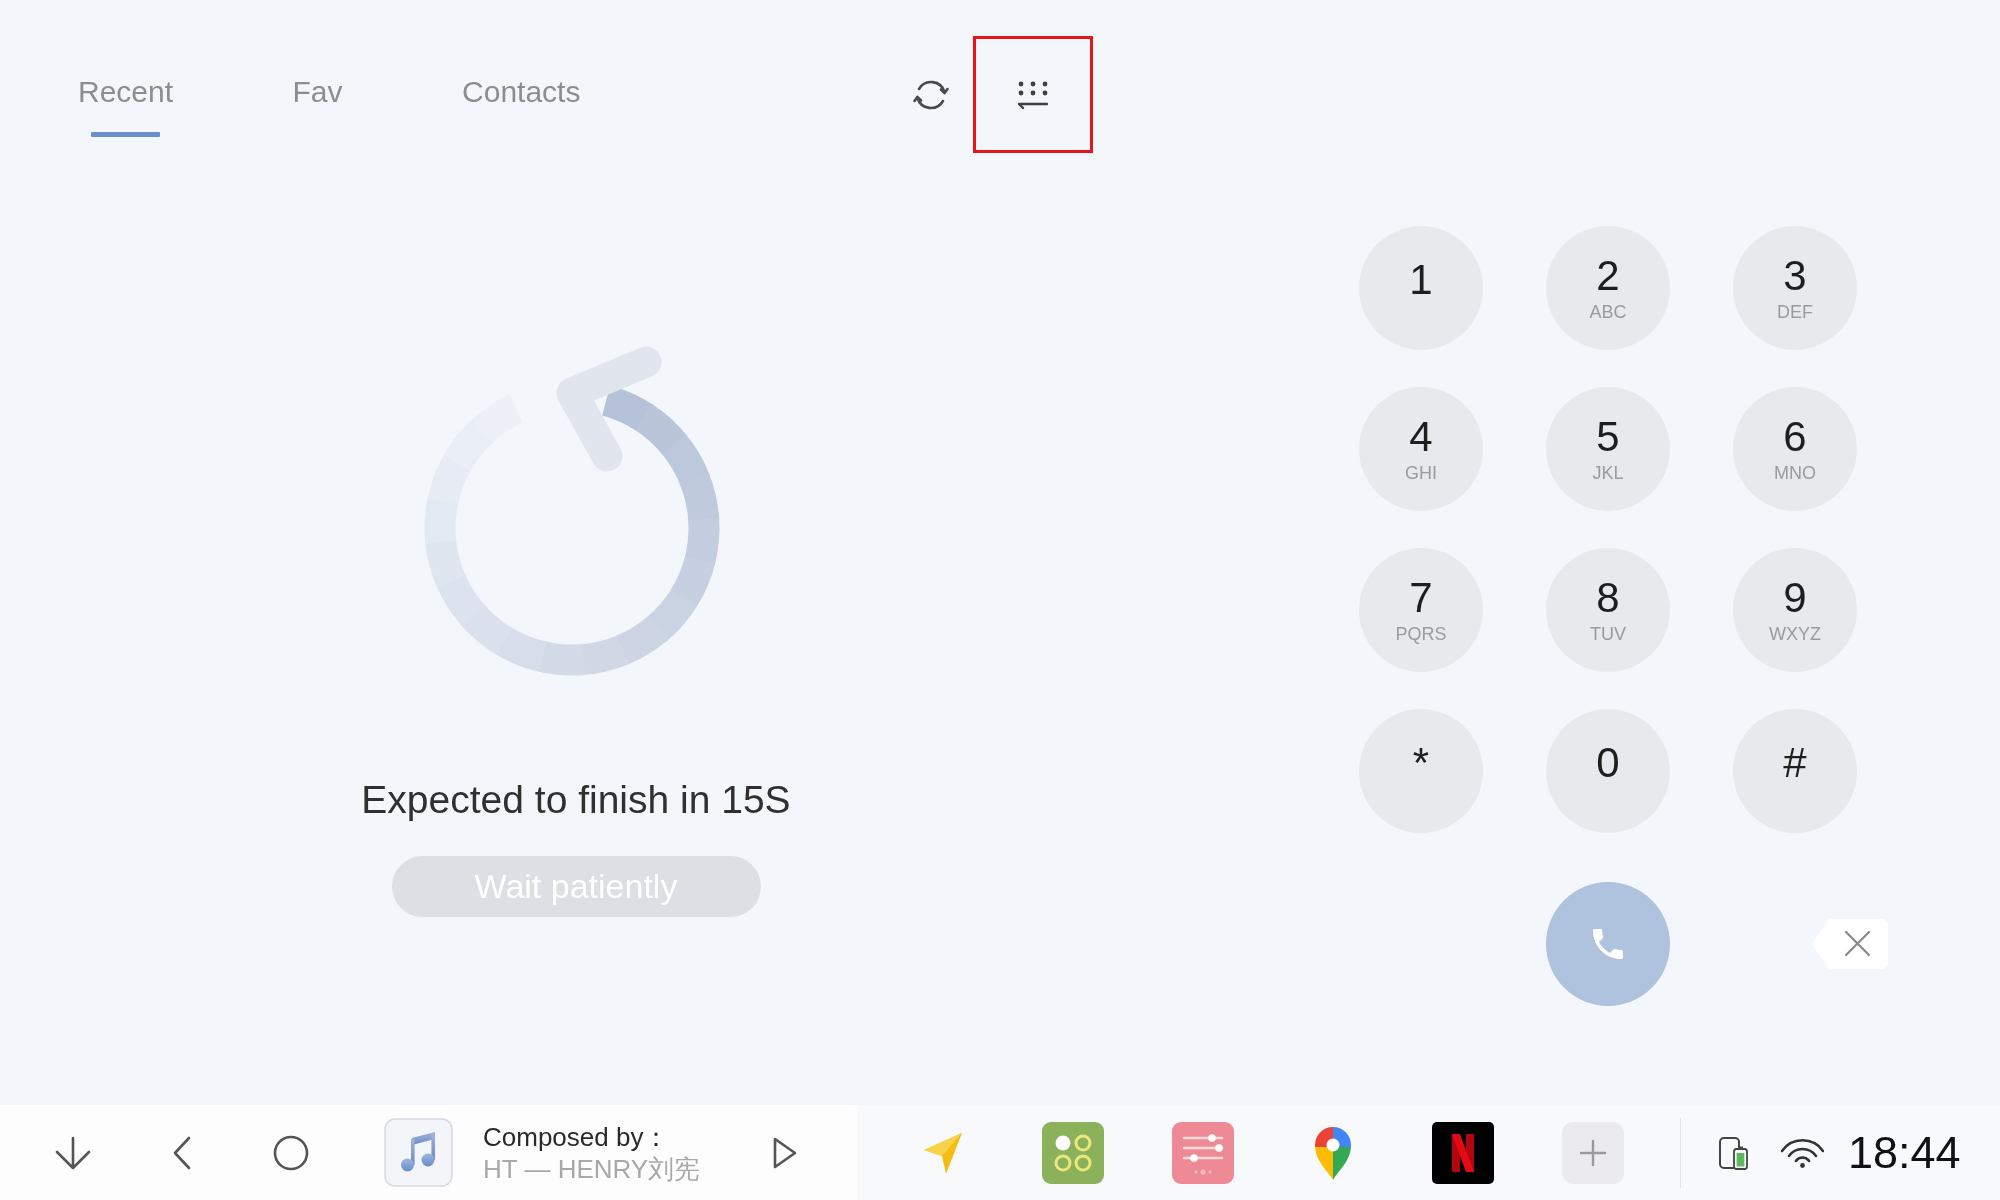 The width and height of the screenshot is (2000, 1200). Describe the element at coordinates (418, 1152) in the screenshot. I see `music-note-icon` at that location.